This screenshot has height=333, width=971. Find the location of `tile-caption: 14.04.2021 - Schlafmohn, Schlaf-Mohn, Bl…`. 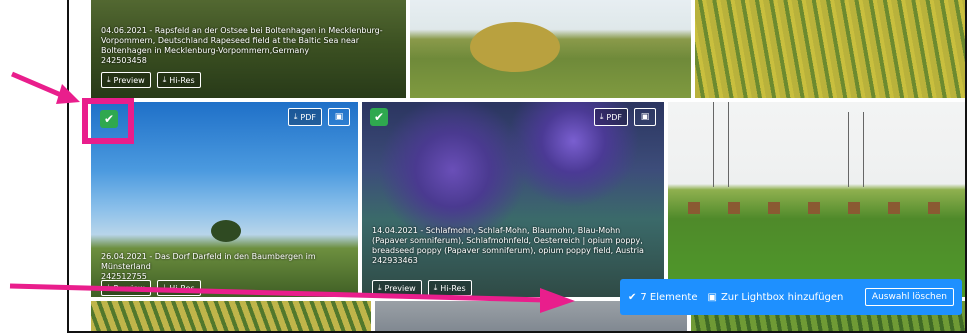

tile-caption: 14.04.2021 - Schlafmohn, Schlaf-Mohn, Bl… is located at coordinates (508, 240).